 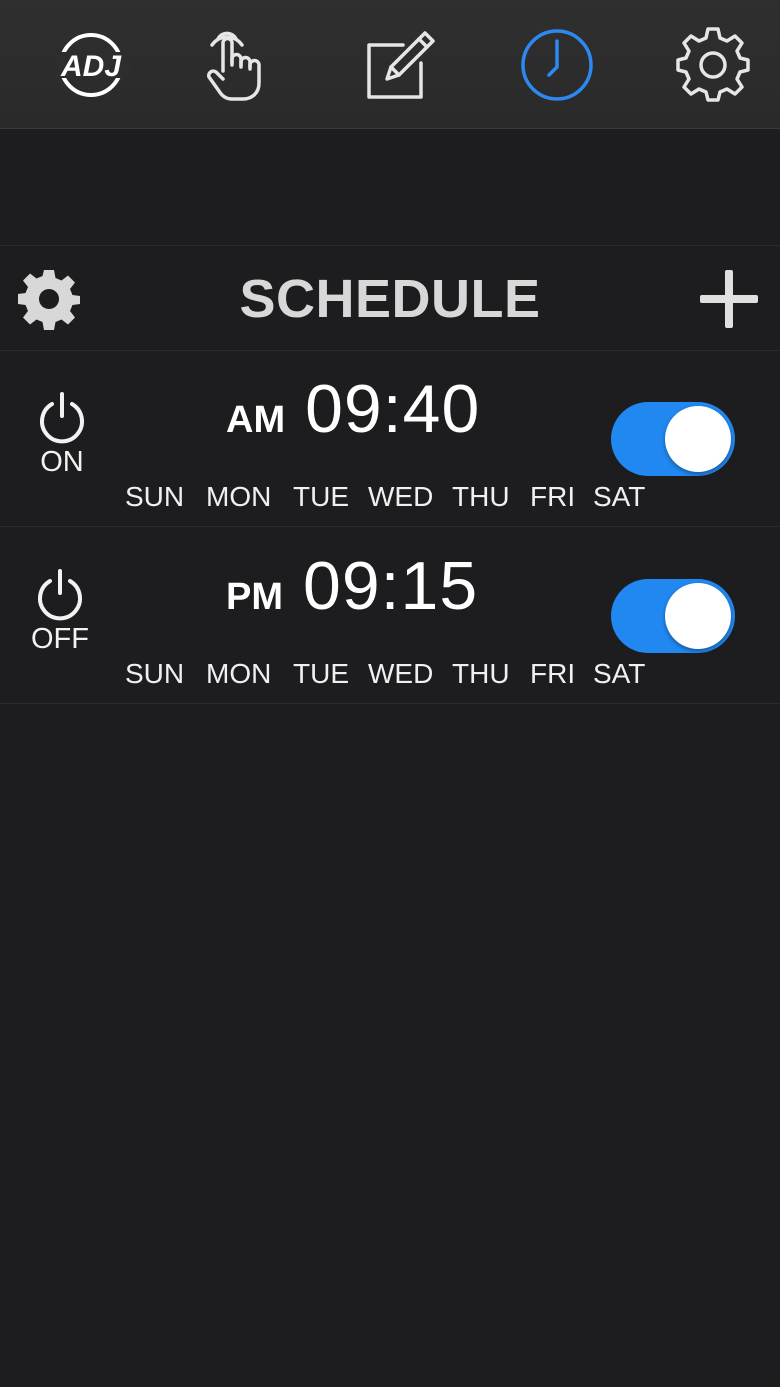 What do you see at coordinates (256, 420) in the screenshot?
I see `meridiem-label: AM` at bounding box center [256, 420].